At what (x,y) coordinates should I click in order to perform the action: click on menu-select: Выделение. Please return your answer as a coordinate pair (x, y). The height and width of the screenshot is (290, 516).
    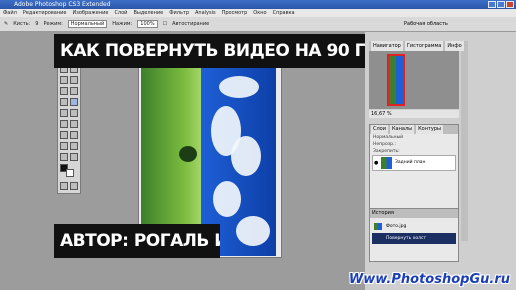
    Looking at the image, I should click on (148, 13).